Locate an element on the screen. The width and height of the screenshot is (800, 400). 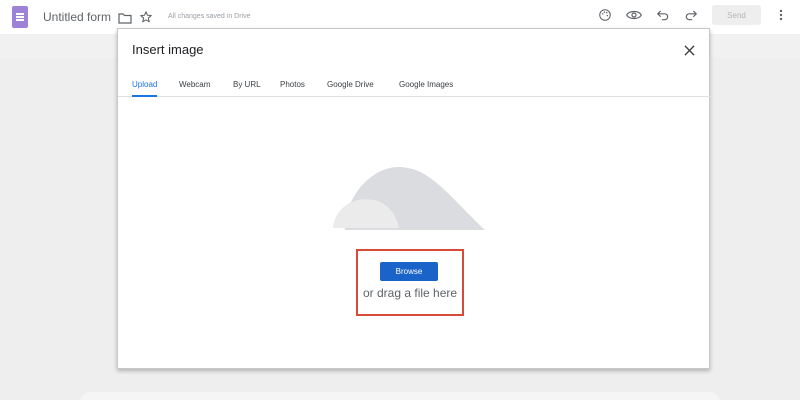
tab-webcam: Webcam is located at coordinates (194, 88).